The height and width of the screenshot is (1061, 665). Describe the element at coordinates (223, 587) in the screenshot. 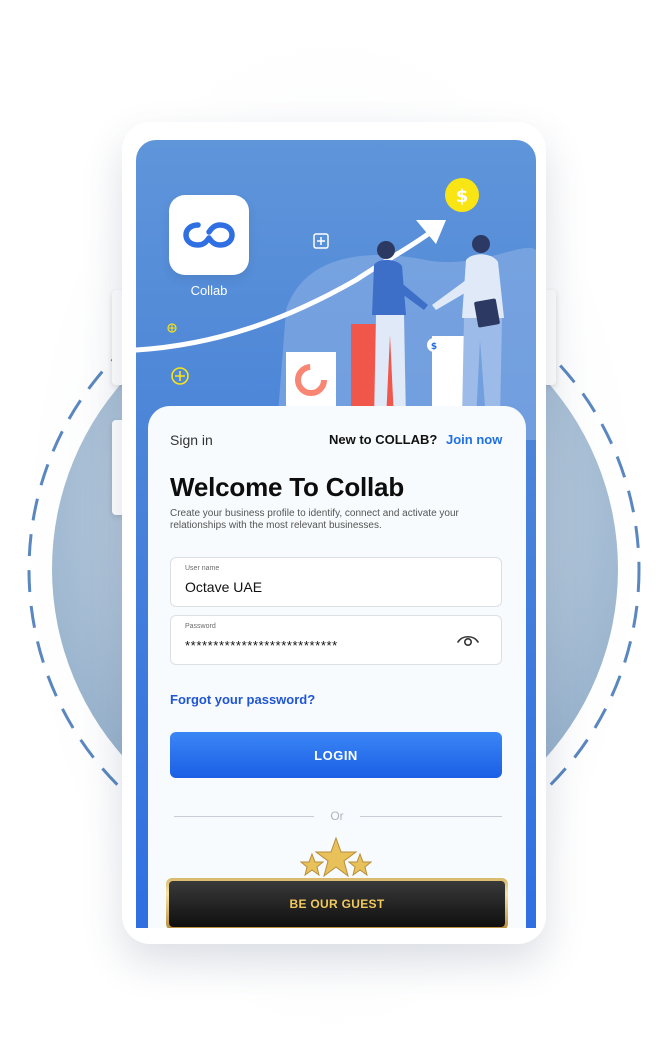

I see `username-input: Octave UAE` at that location.